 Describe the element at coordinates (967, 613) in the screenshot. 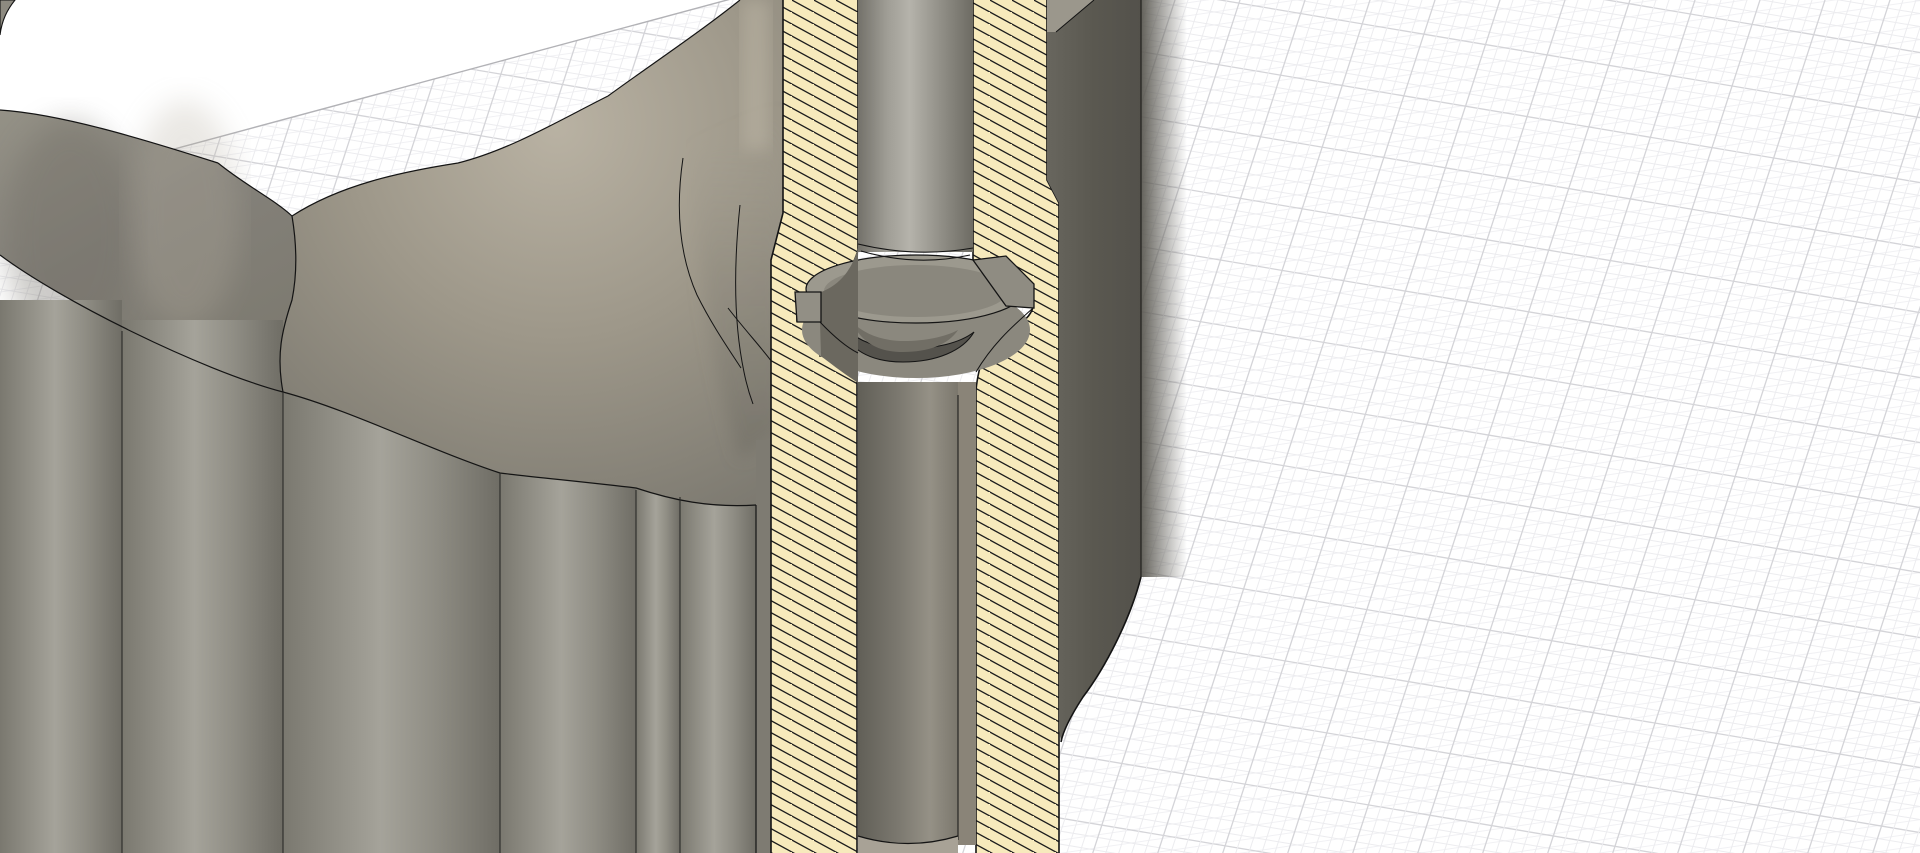

I see `bore-inner-strip` at that location.